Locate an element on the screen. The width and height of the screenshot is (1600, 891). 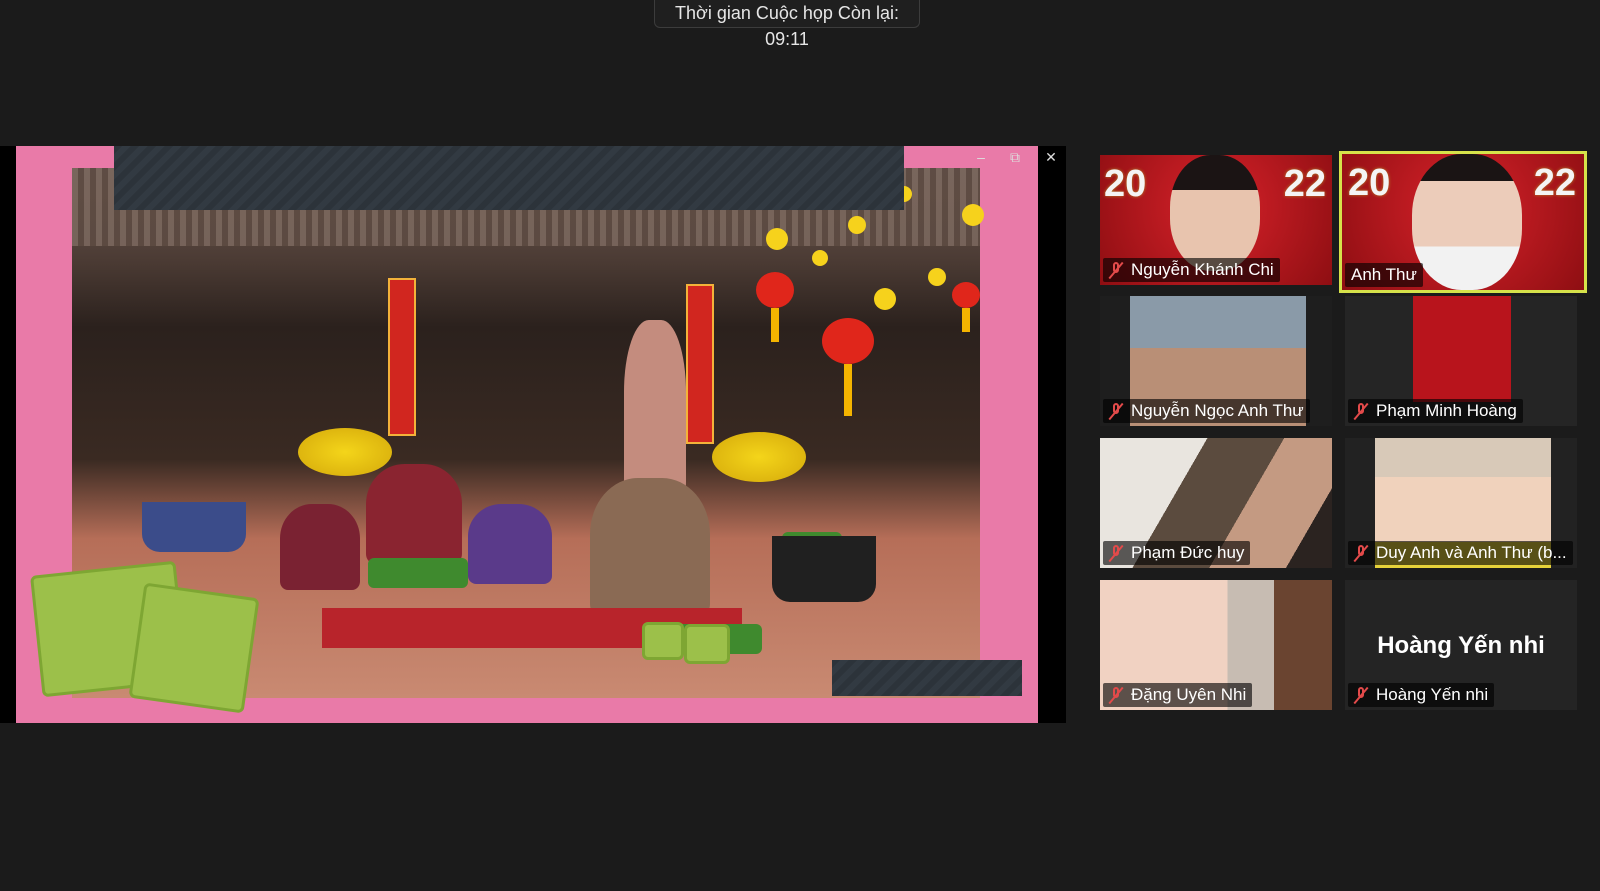
participant-tile-no-video: Hoàng Yến nhi Hoàng Yến nhi is located at coordinates (1461, 645).